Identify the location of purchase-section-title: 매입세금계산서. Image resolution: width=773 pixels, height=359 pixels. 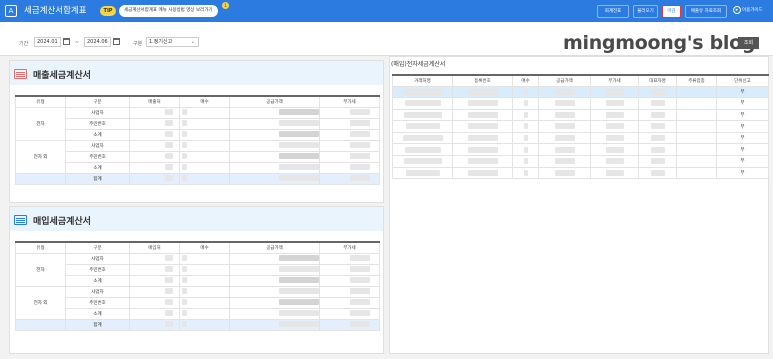
(62, 222).